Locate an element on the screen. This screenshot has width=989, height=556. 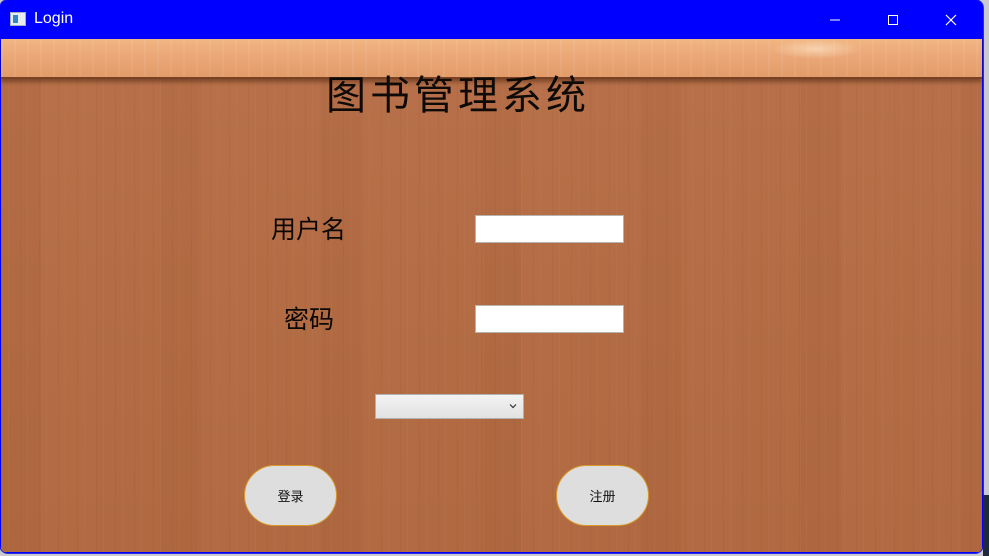
title-bar: Login is located at coordinates (491, 19).